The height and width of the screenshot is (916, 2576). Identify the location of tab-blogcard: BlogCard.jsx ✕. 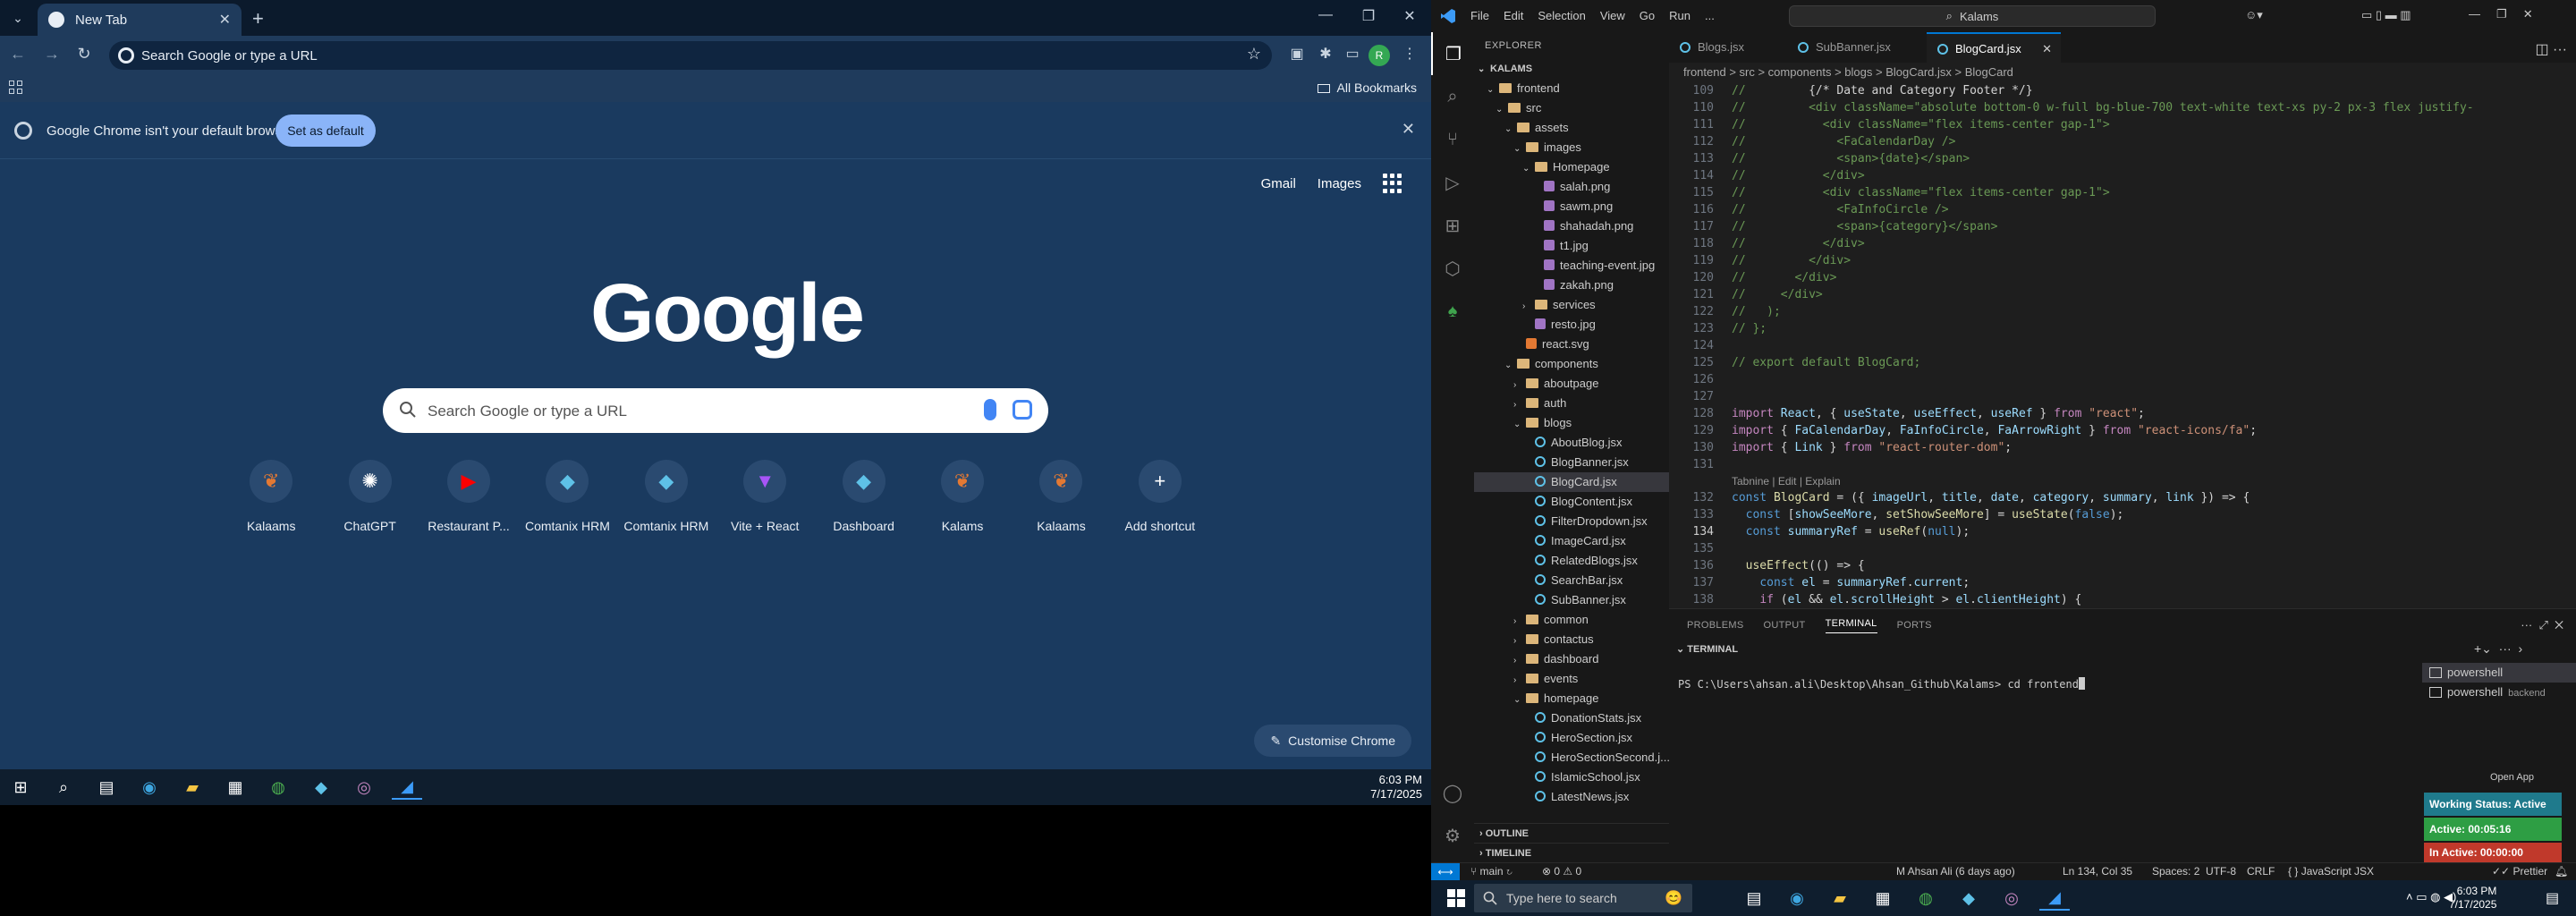
(1994, 47).